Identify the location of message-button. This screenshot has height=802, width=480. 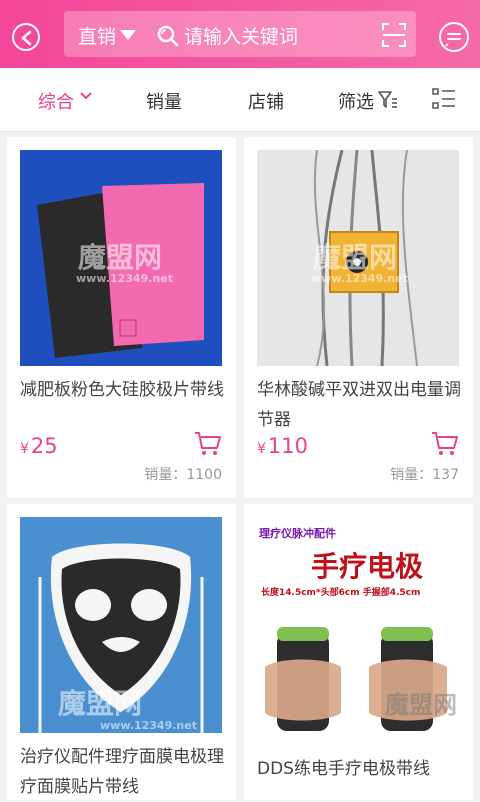
(454, 37).